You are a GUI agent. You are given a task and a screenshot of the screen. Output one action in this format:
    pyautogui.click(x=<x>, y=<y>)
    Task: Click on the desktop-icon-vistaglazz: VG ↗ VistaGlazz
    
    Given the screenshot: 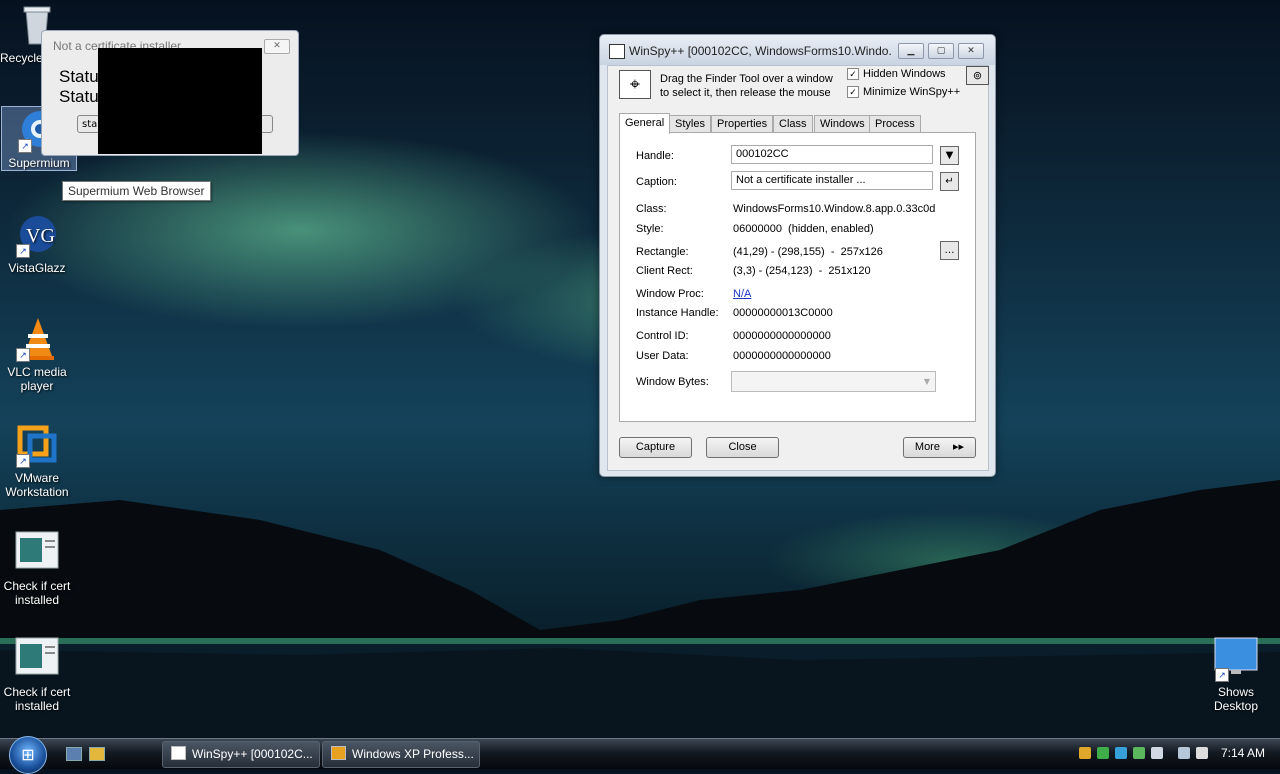 What is the action you would take?
    pyautogui.click(x=37, y=243)
    